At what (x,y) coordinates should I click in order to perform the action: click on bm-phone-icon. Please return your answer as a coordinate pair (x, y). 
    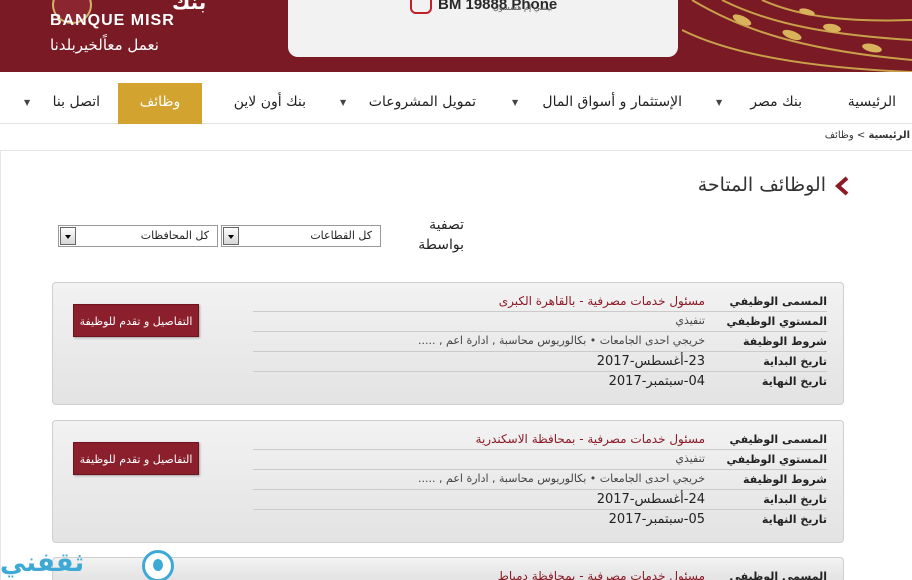
    Looking at the image, I should click on (421, 7).